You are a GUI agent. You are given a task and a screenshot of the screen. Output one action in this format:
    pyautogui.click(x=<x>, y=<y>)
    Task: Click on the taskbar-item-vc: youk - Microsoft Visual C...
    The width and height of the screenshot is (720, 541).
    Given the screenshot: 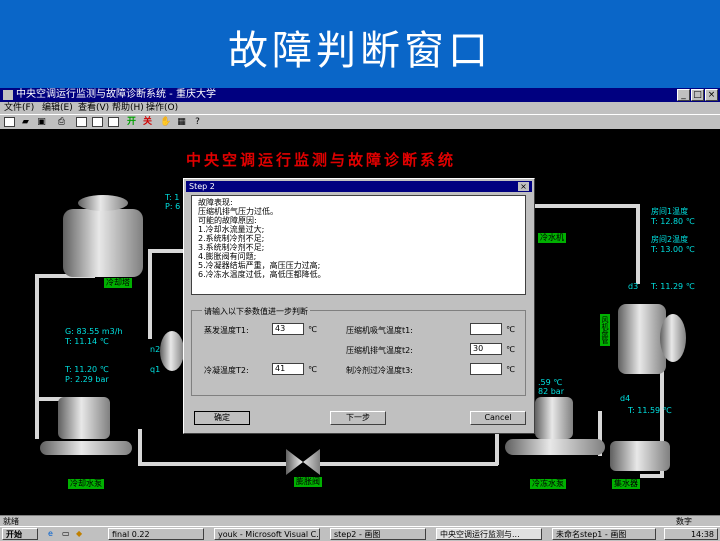 What is the action you would take?
    pyautogui.click(x=267, y=534)
    